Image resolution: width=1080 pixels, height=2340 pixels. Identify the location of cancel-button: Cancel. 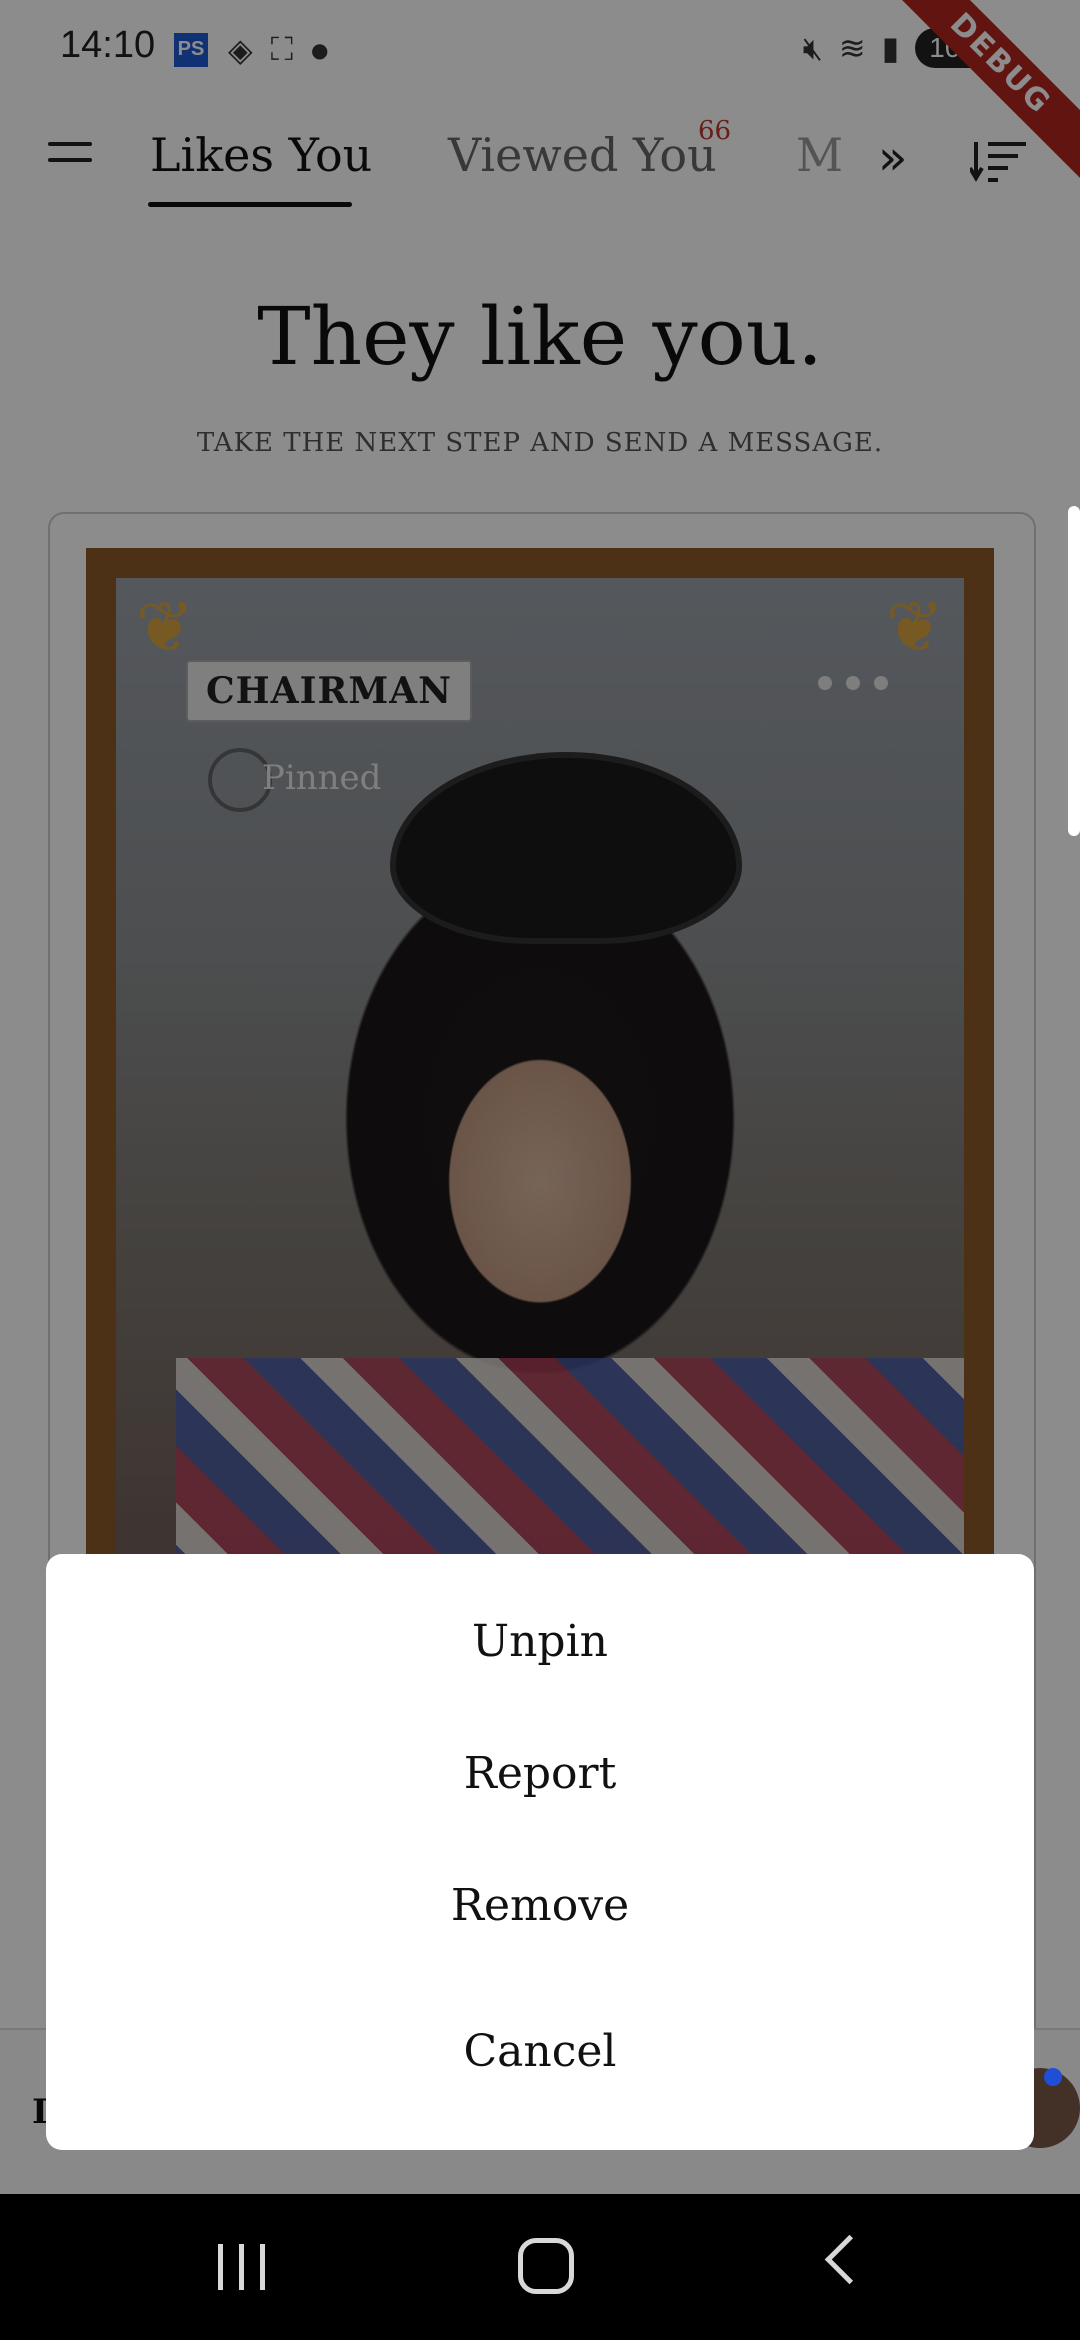
(540, 2051).